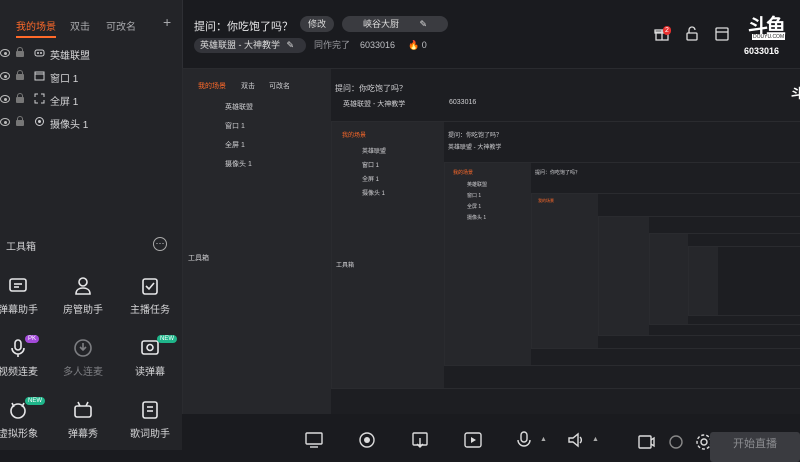  I want to click on tab-my-scenes: 我的场景, so click(36, 25).